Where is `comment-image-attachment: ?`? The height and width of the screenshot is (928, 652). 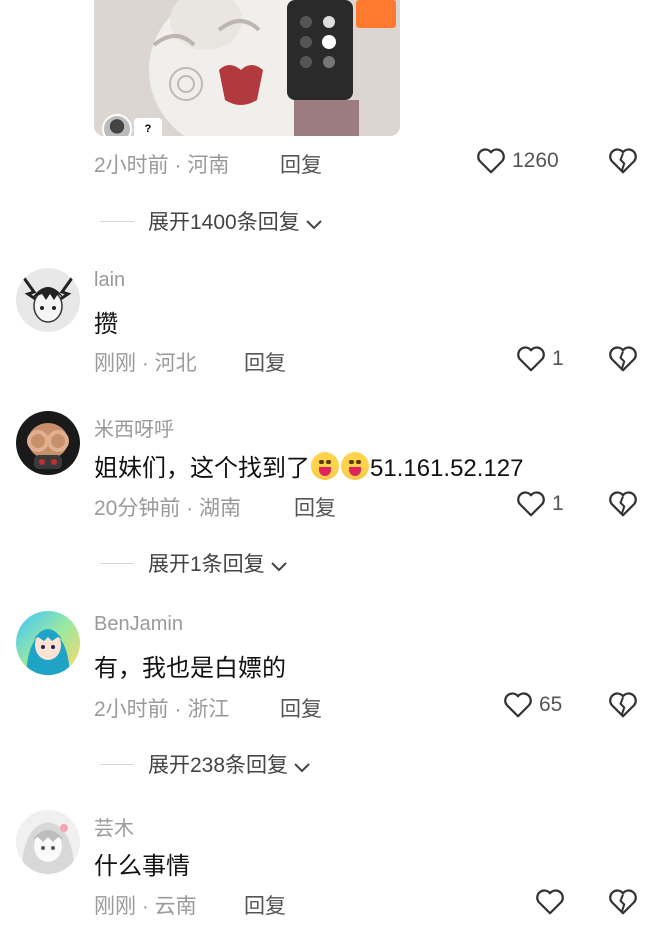
comment-image-attachment: ? is located at coordinates (247, 68).